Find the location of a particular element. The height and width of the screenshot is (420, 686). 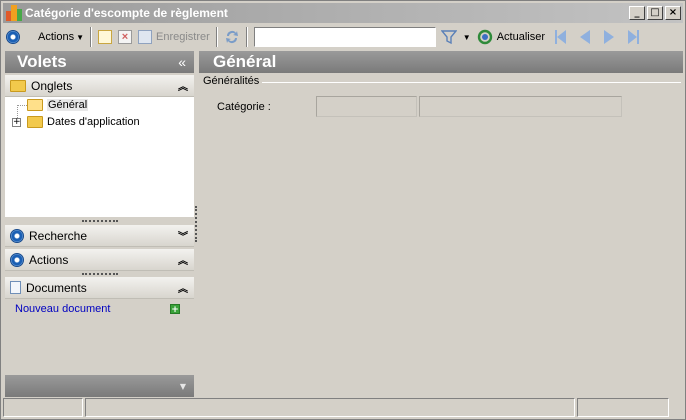

tree-node-general: Général is located at coordinates (58, 105).